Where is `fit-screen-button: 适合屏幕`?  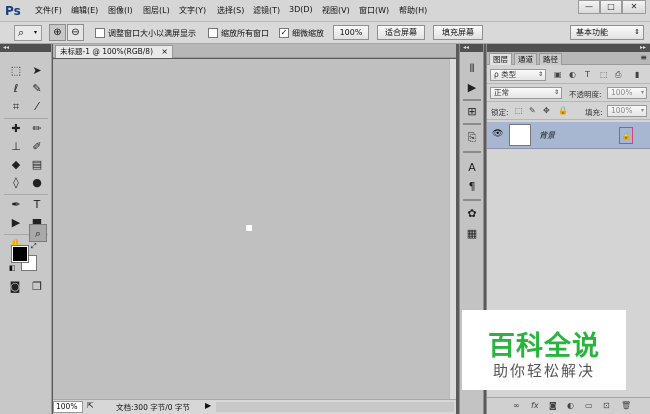 fit-screen-button: 适合屏幕 is located at coordinates (401, 32).